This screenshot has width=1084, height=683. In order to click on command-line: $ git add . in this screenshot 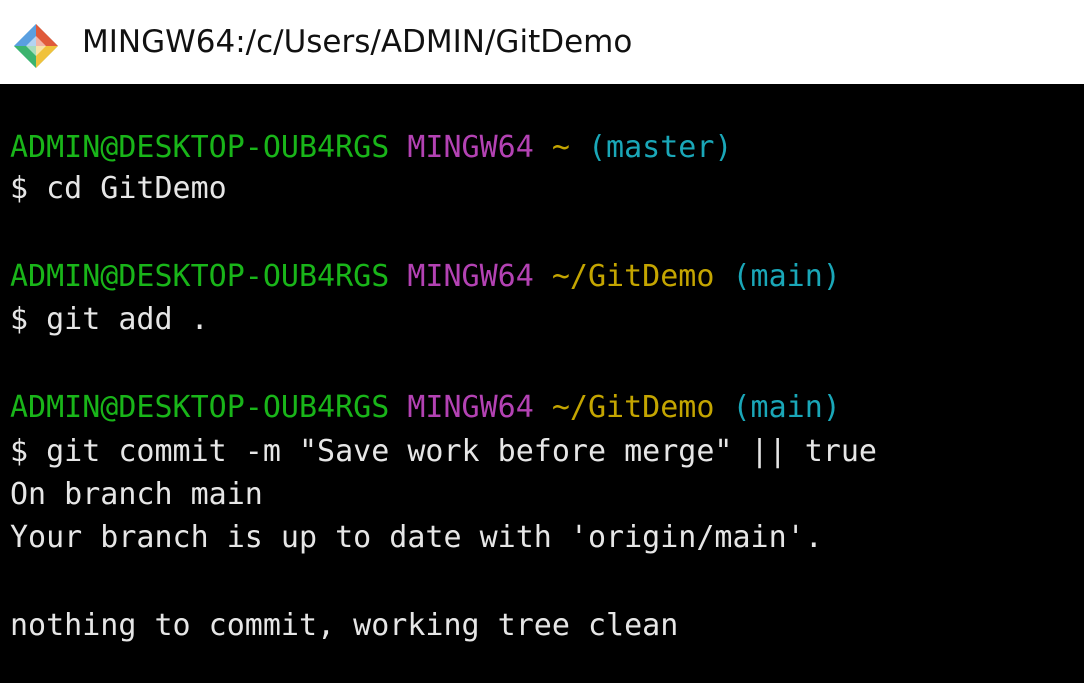, I will do `click(109, 319)`.